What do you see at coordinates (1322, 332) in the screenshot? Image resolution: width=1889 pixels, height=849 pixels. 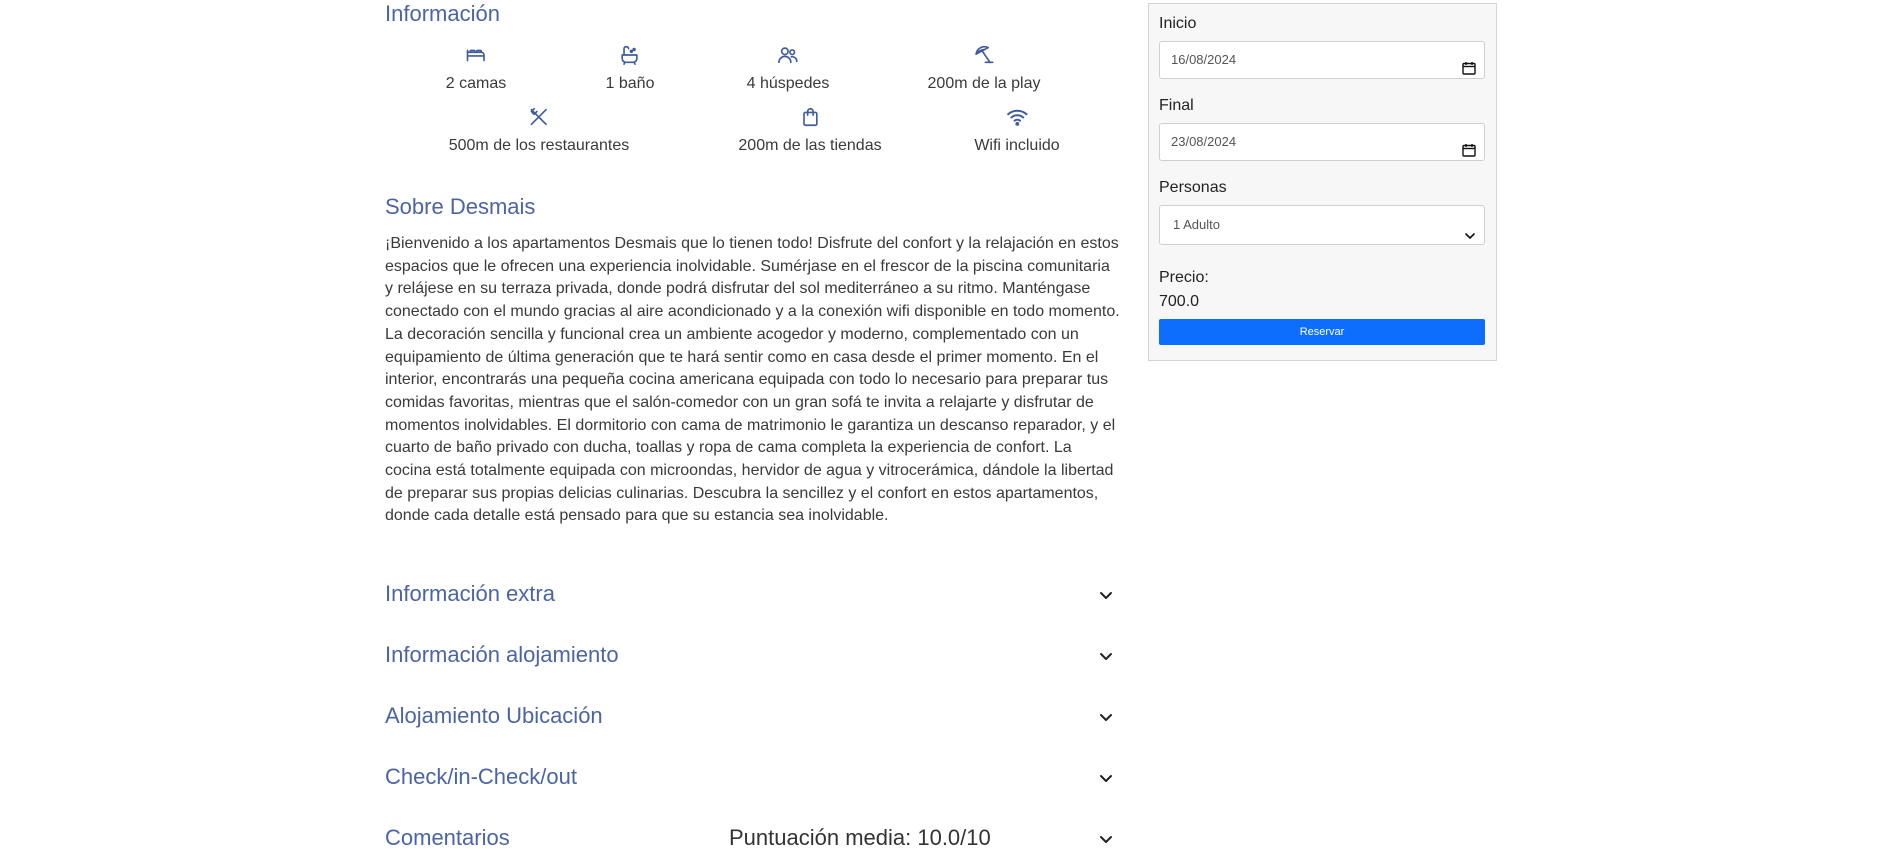 I see `reserve-button: Reservar` at bounding box center [1322, 332].